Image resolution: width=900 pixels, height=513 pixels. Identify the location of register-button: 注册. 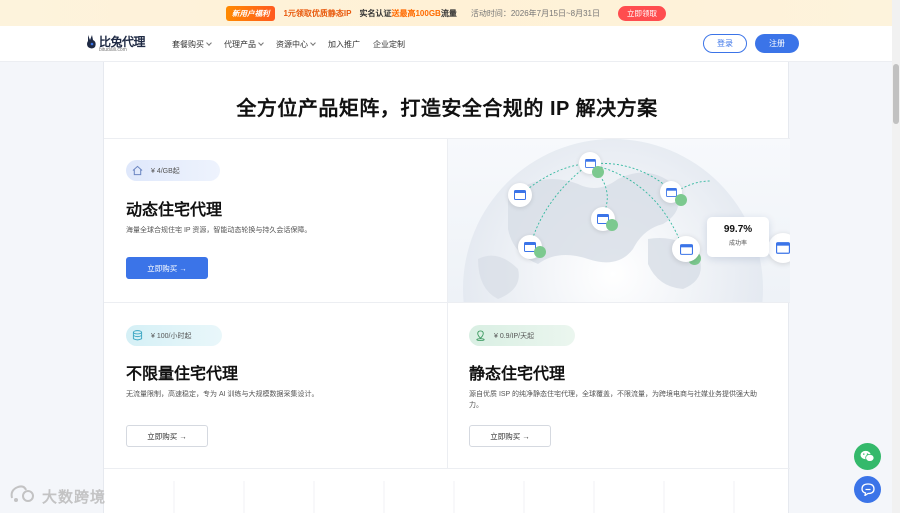
(777, 43).